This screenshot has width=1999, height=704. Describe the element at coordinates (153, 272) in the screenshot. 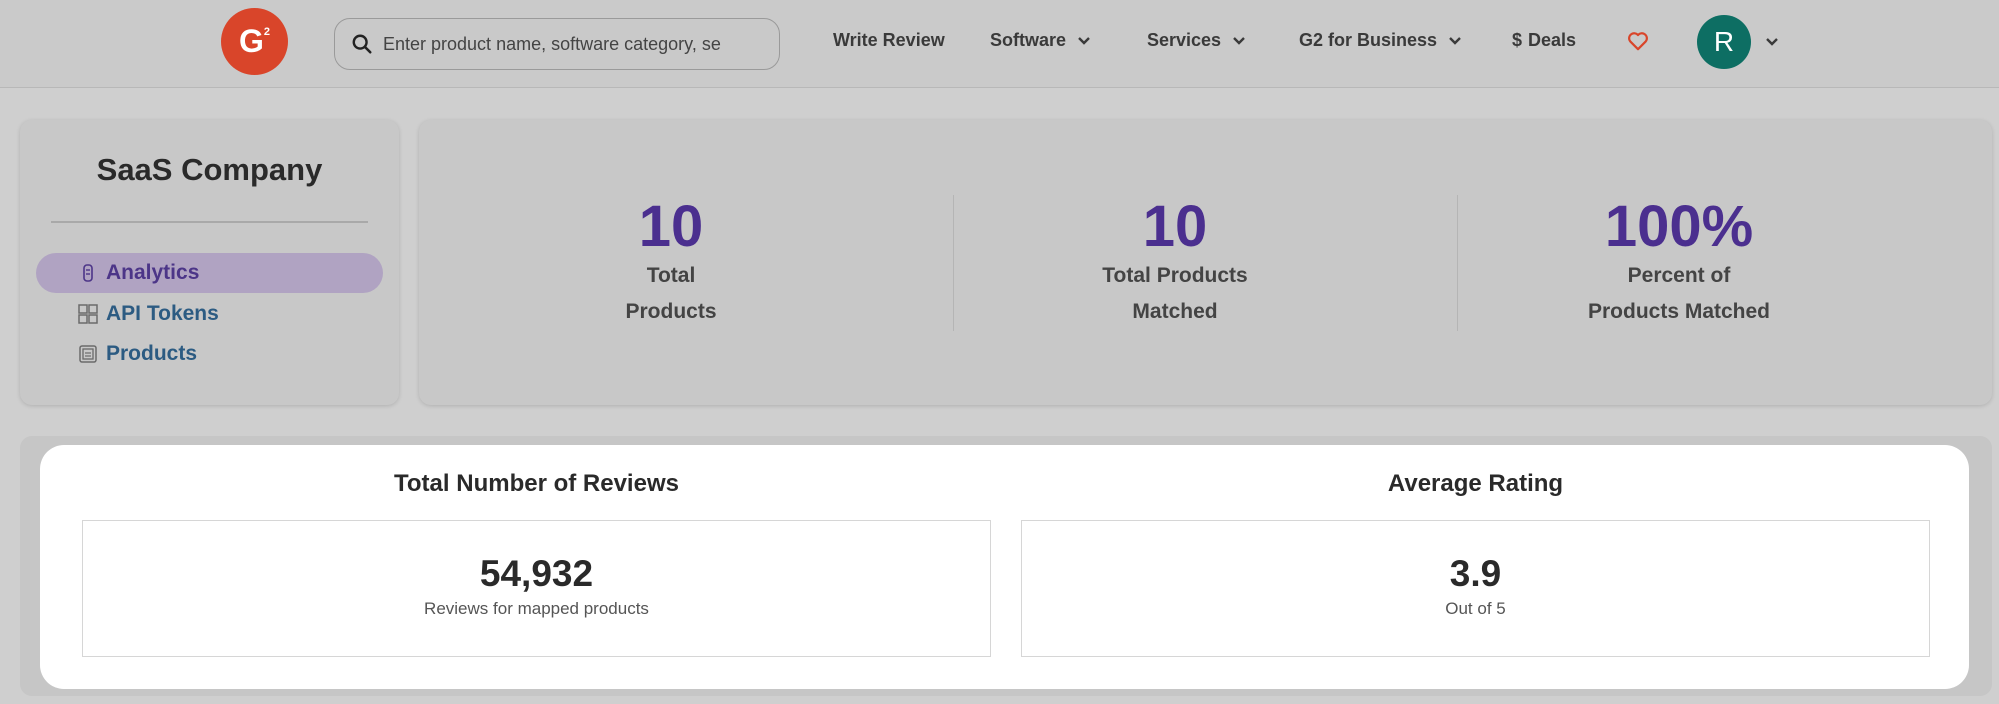

I see `sidebar-item-label: Analytics` at that location.